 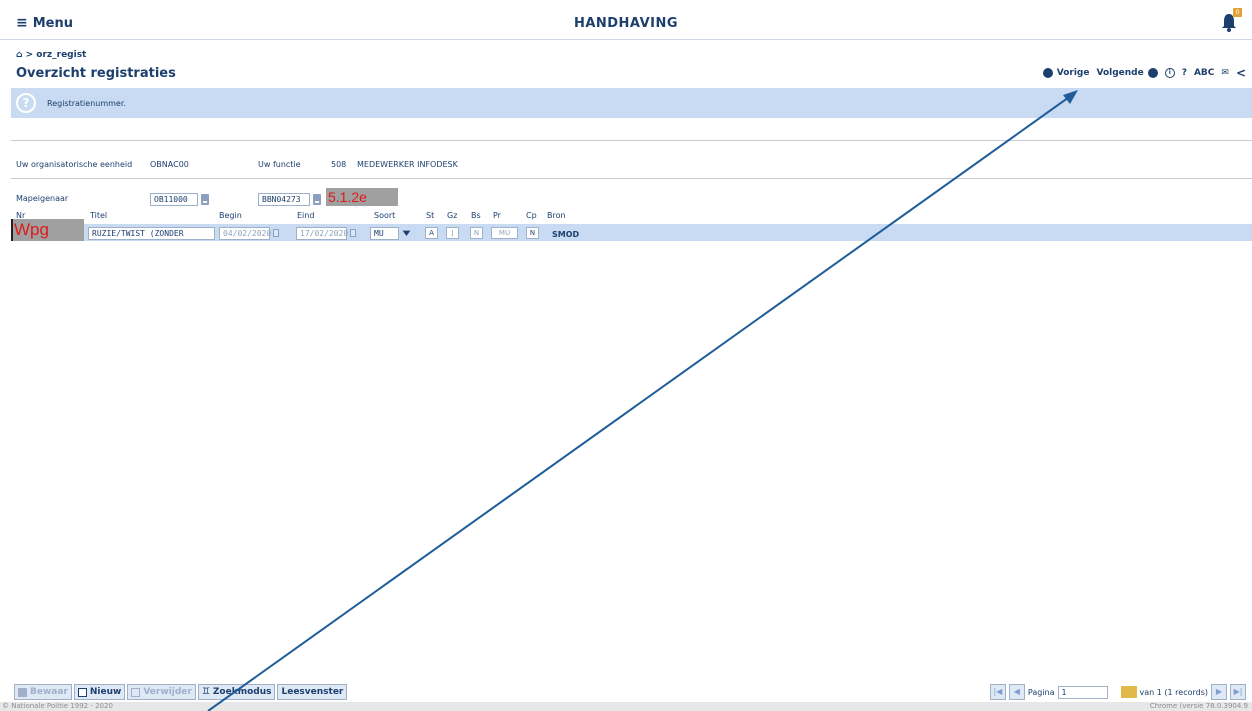 What do you see at coordinates (1070, 97) in the screenshot?
I see `annotation-arrow-head` at bounding box center [1070, 97].